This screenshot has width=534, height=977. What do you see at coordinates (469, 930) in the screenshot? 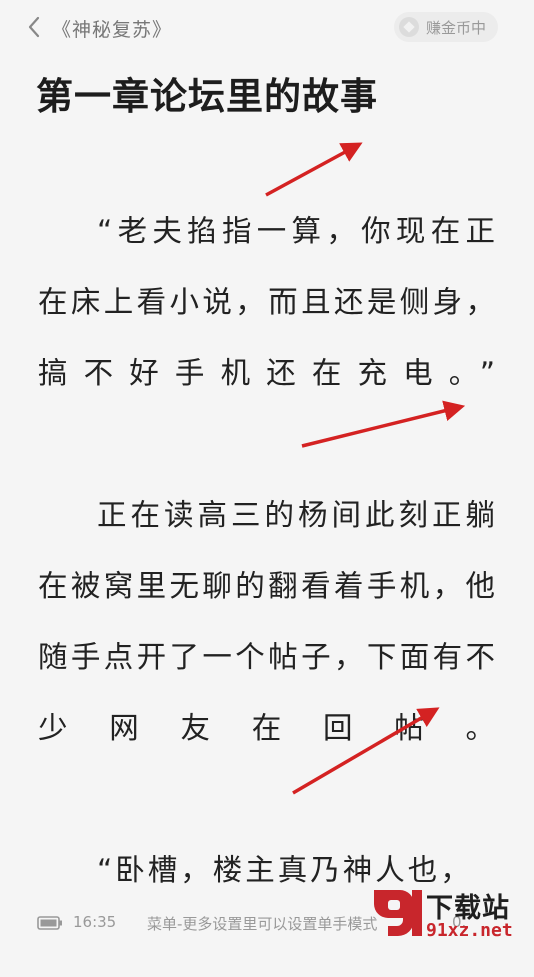
I see `watermark-url: 91xz.net` at bounding box center [469, 930].